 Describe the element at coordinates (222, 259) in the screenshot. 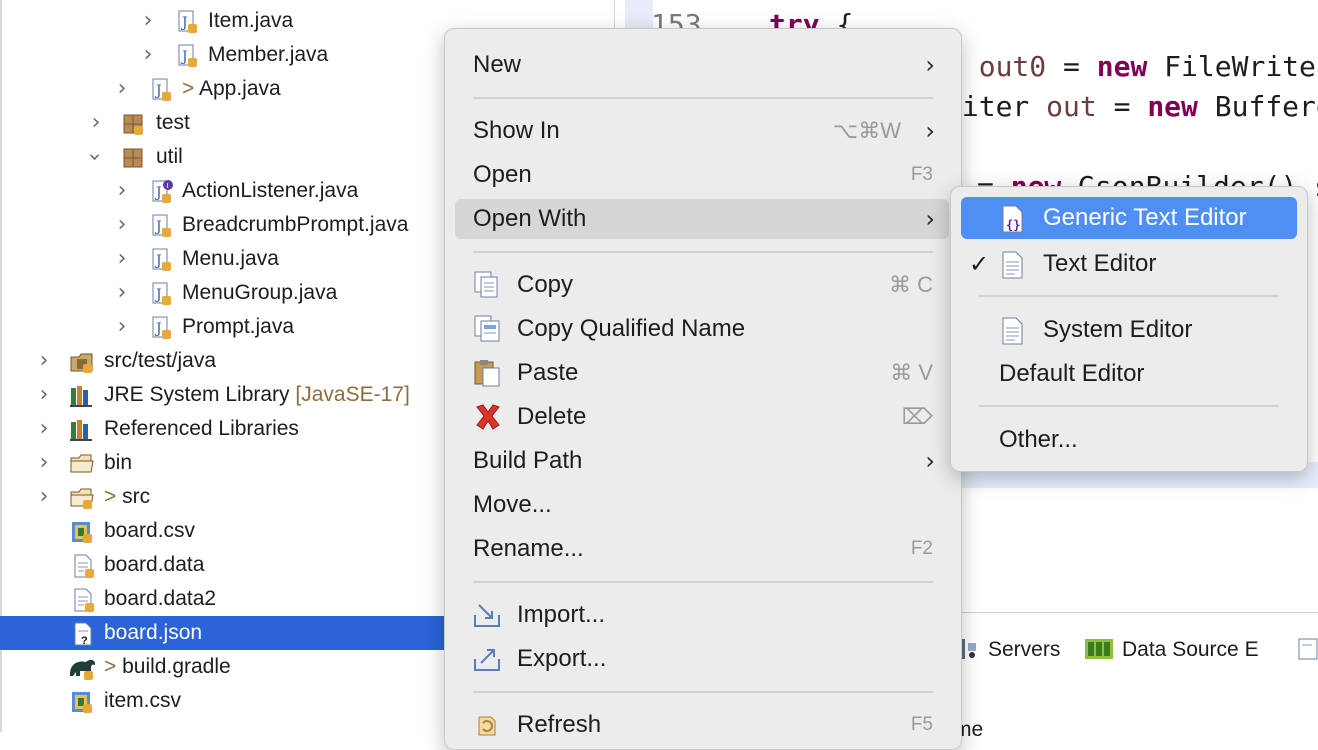

I see `tree-item-menu-java: › J Menu.java` at that location.